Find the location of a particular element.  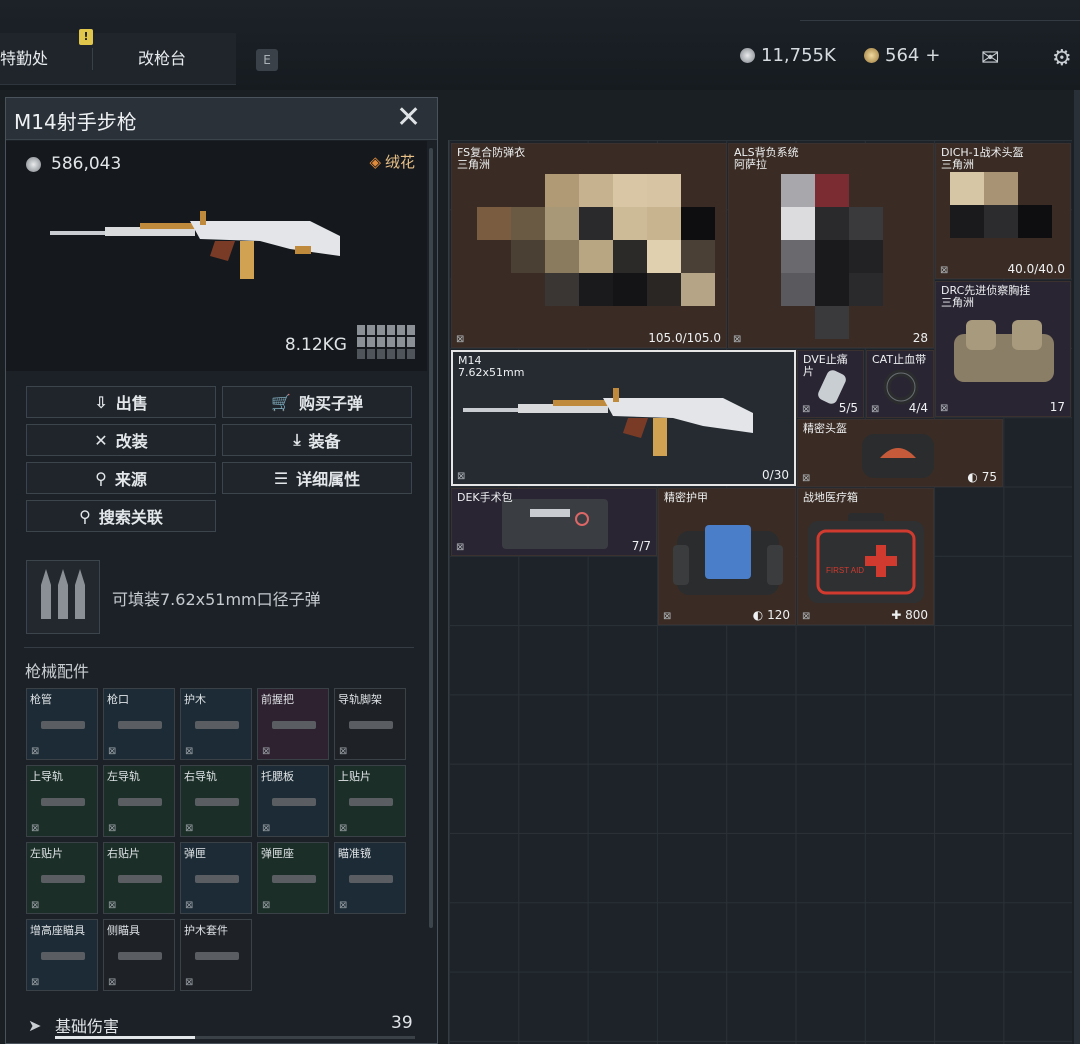

attachment-slot: 前握把 ⊠ is located at coordinates (293, 724).